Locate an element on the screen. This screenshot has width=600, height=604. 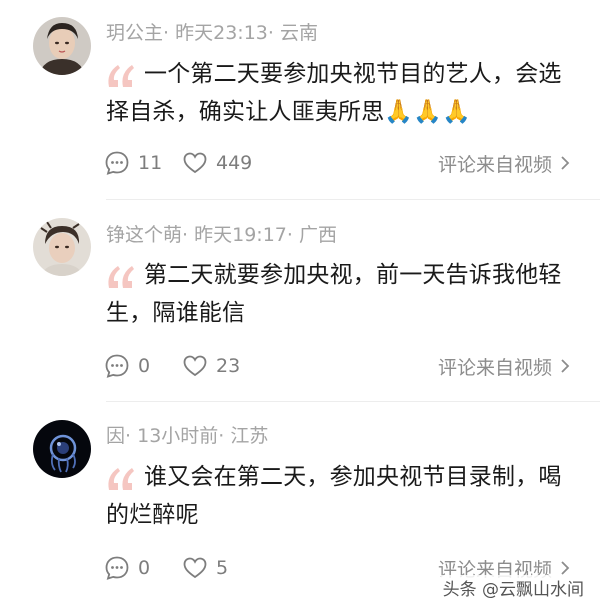
like-button: 23 is located at coordinates (211, 366).